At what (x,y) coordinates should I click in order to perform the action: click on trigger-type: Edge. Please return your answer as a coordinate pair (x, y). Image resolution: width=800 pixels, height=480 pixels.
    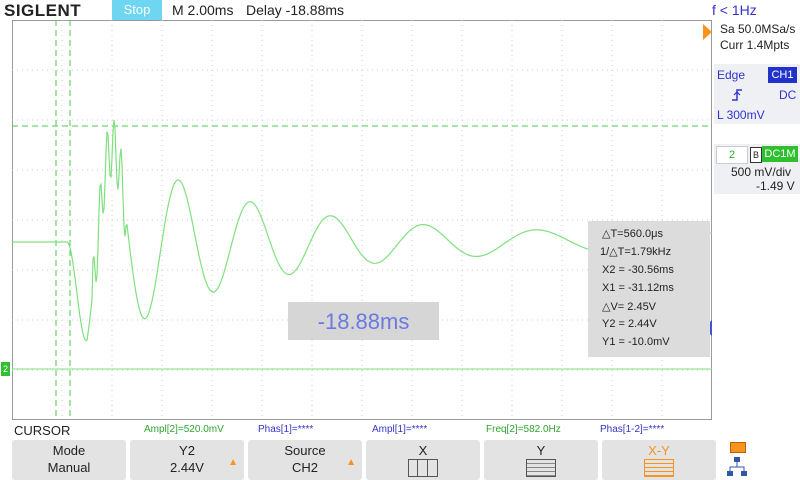
    Looking at the image, I should click on (731, 75).